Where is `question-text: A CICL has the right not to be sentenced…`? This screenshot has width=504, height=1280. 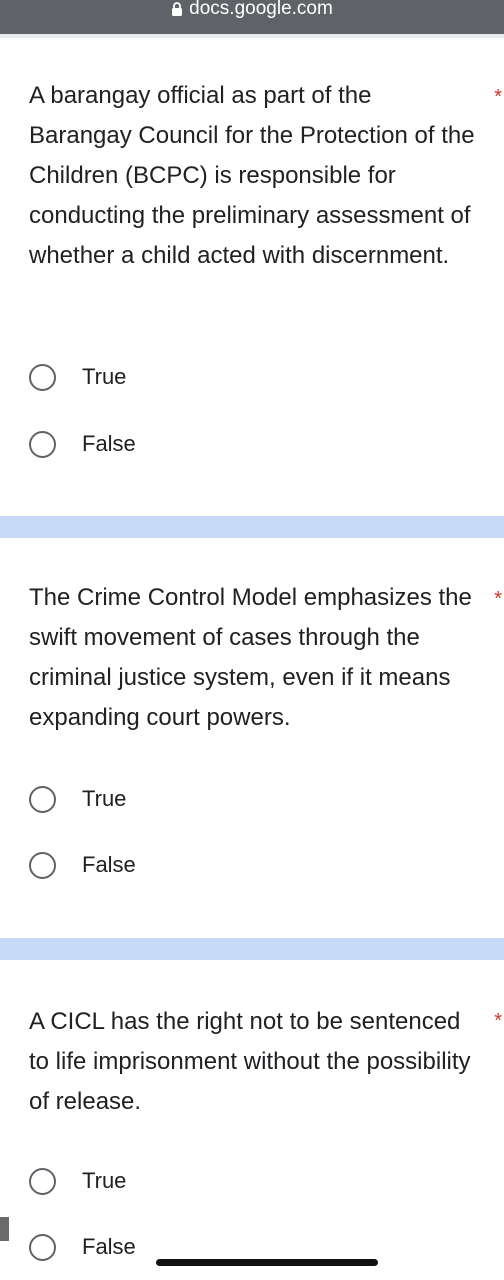 question-text: A CICL has the right not to be sentenced… is located at coordinates (250, 1061).